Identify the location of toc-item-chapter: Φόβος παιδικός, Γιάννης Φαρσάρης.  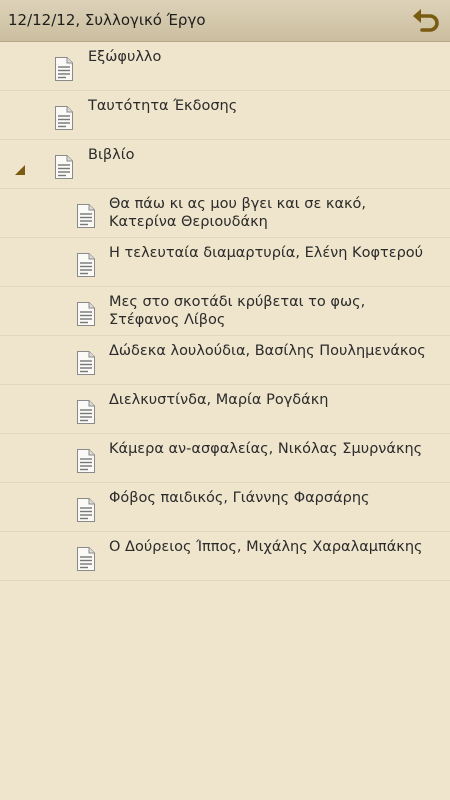
(225, 507).